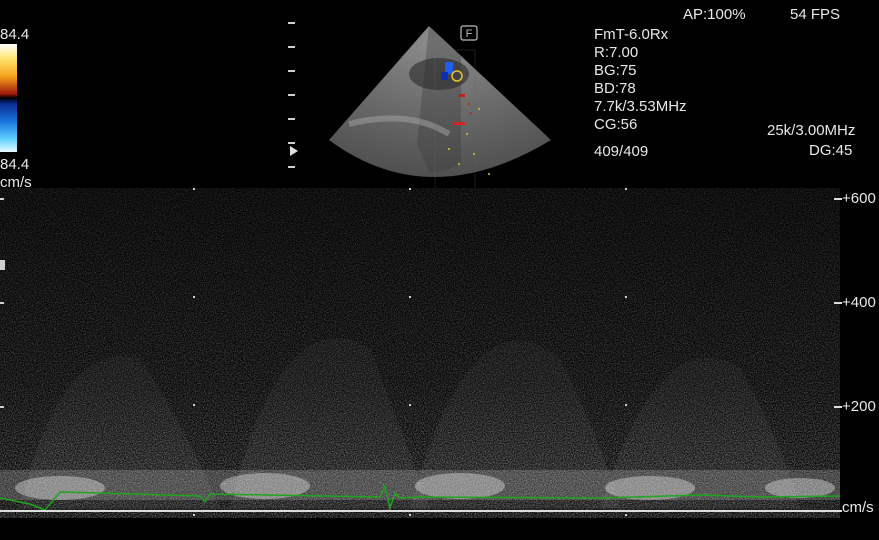  Describe the element at coordinates (615, 88) in the screenshot. I see `bd-param: BD:78` at that location.